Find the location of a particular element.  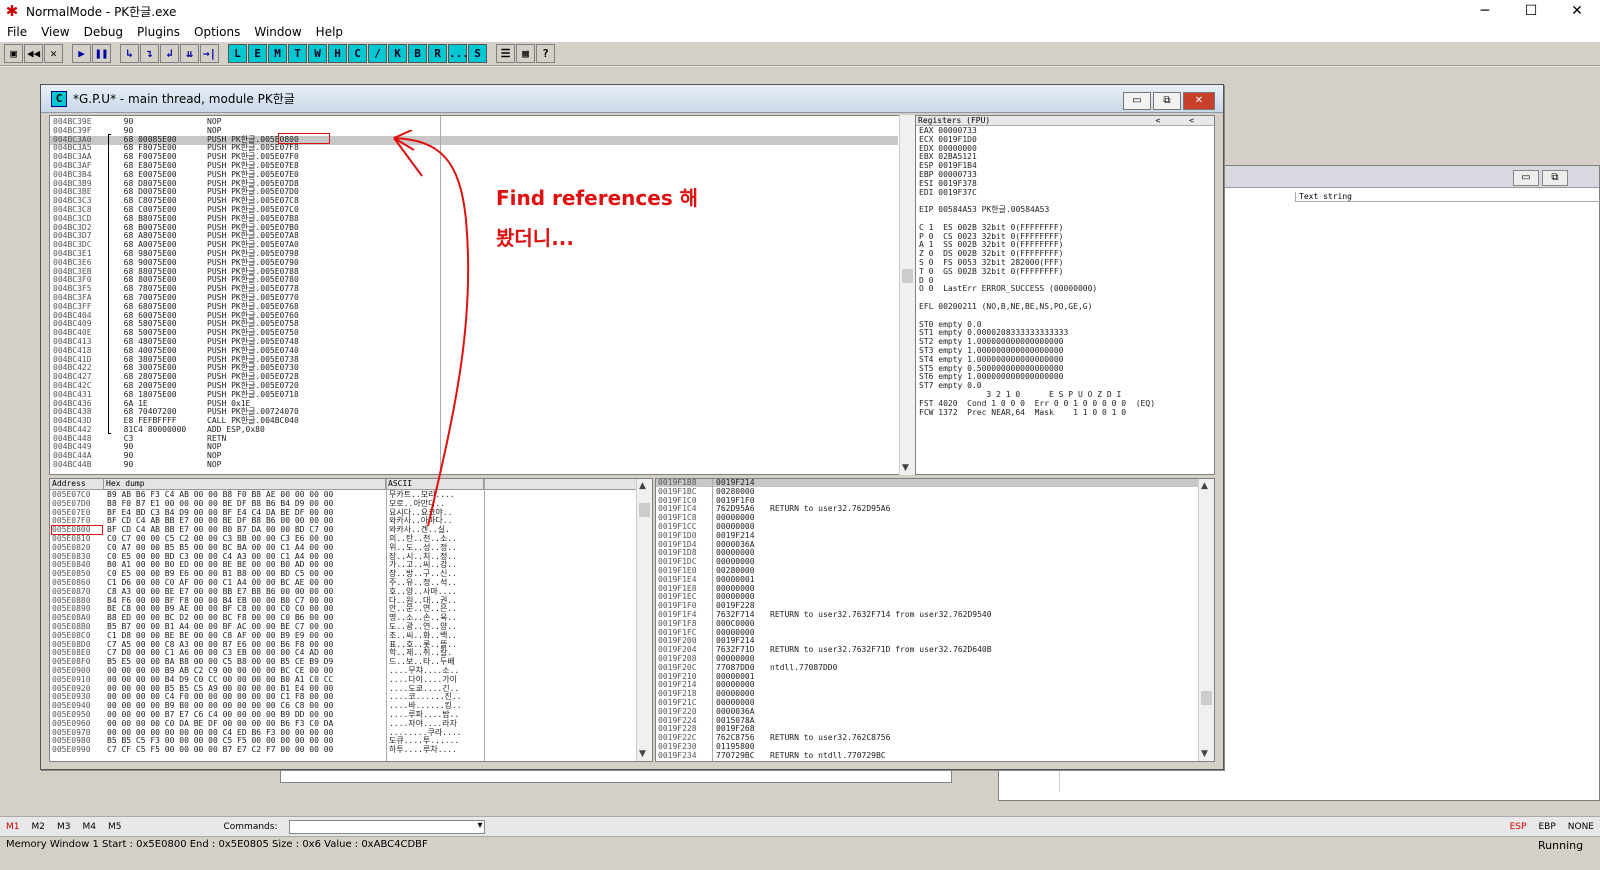

bg-restore-button: ⧉ is located at coordinates (1555, 178).